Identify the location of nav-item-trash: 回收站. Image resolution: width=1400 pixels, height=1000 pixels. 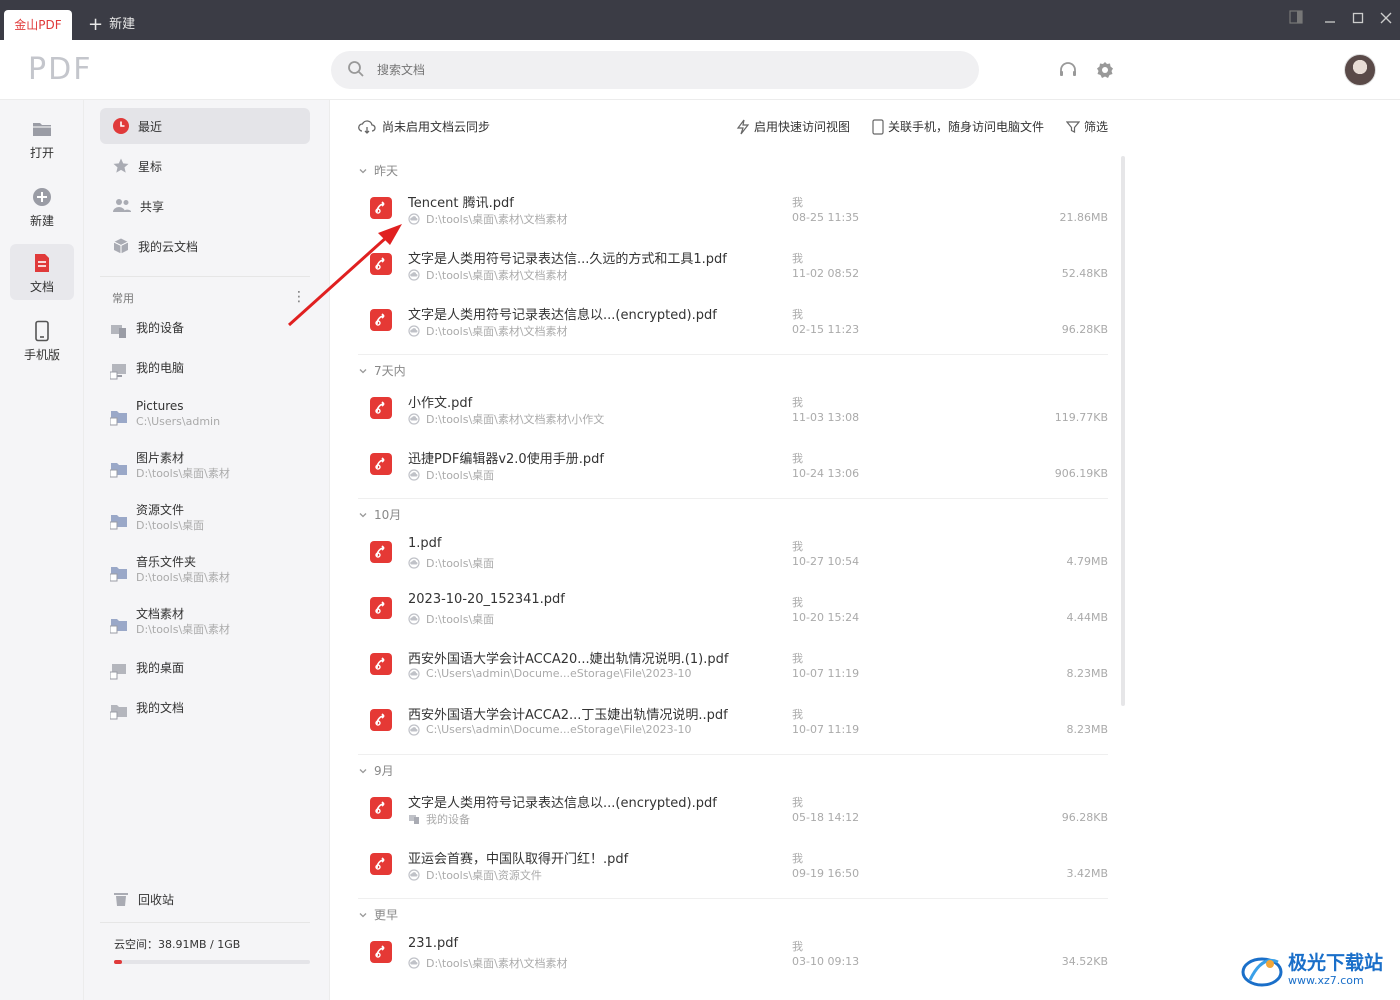
(205, 899).